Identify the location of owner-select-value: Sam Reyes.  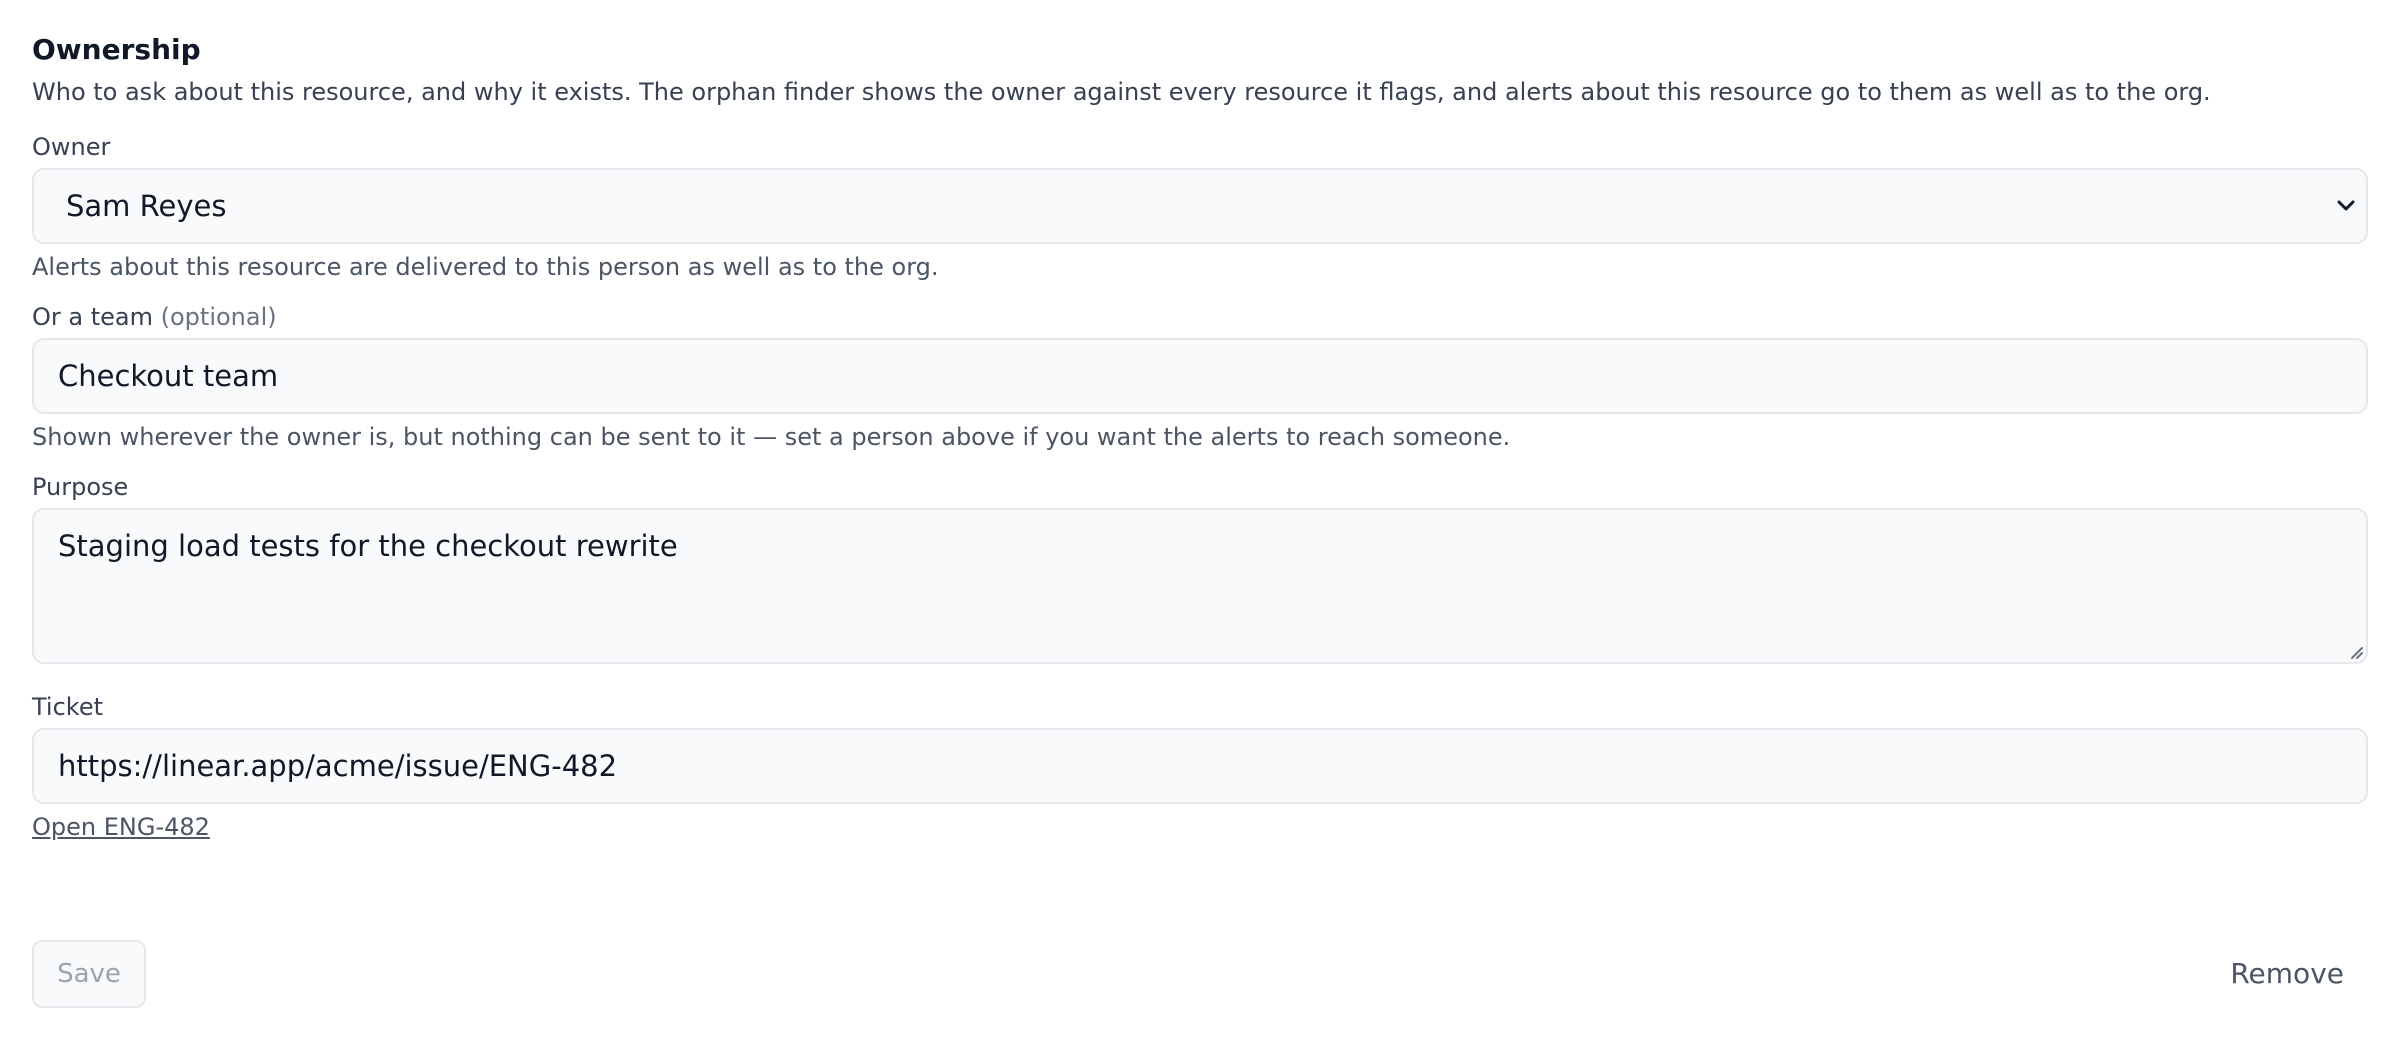
(146, 206).